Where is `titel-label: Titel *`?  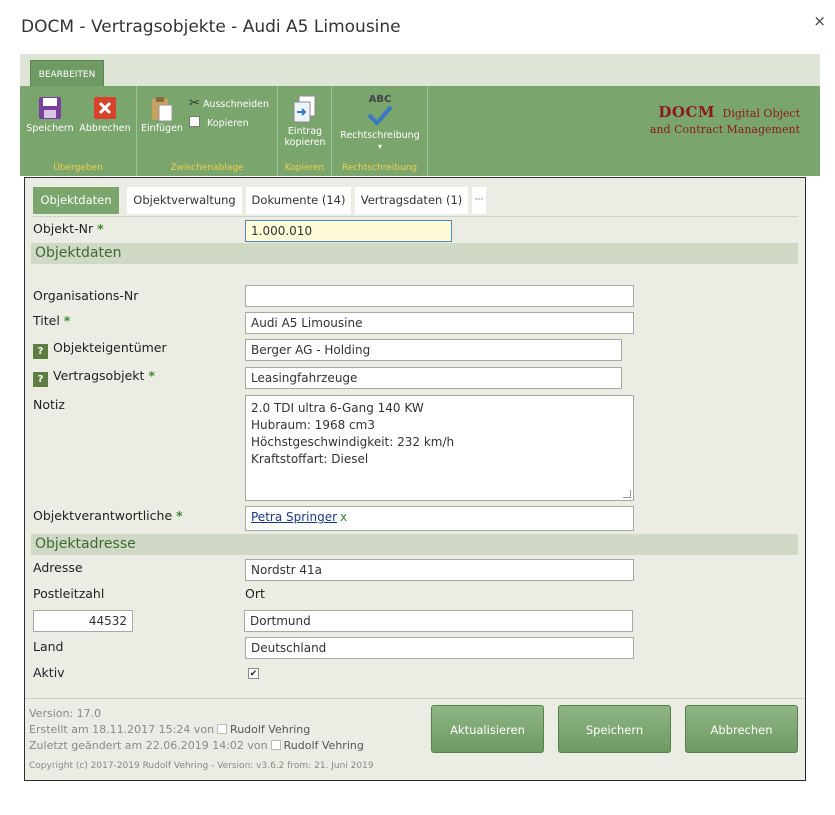 titel-label: Titel * is located at coordinates (51, 320).